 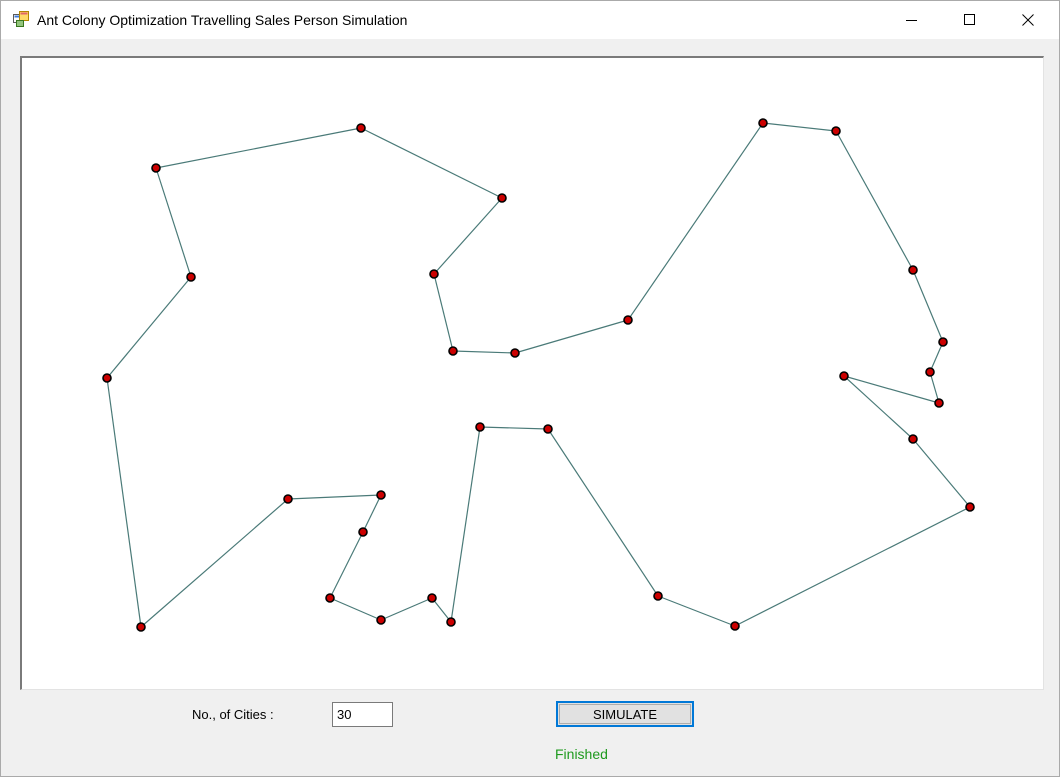 I want to click on cities-label: No., of Cities :, so click(x=233, y=714).